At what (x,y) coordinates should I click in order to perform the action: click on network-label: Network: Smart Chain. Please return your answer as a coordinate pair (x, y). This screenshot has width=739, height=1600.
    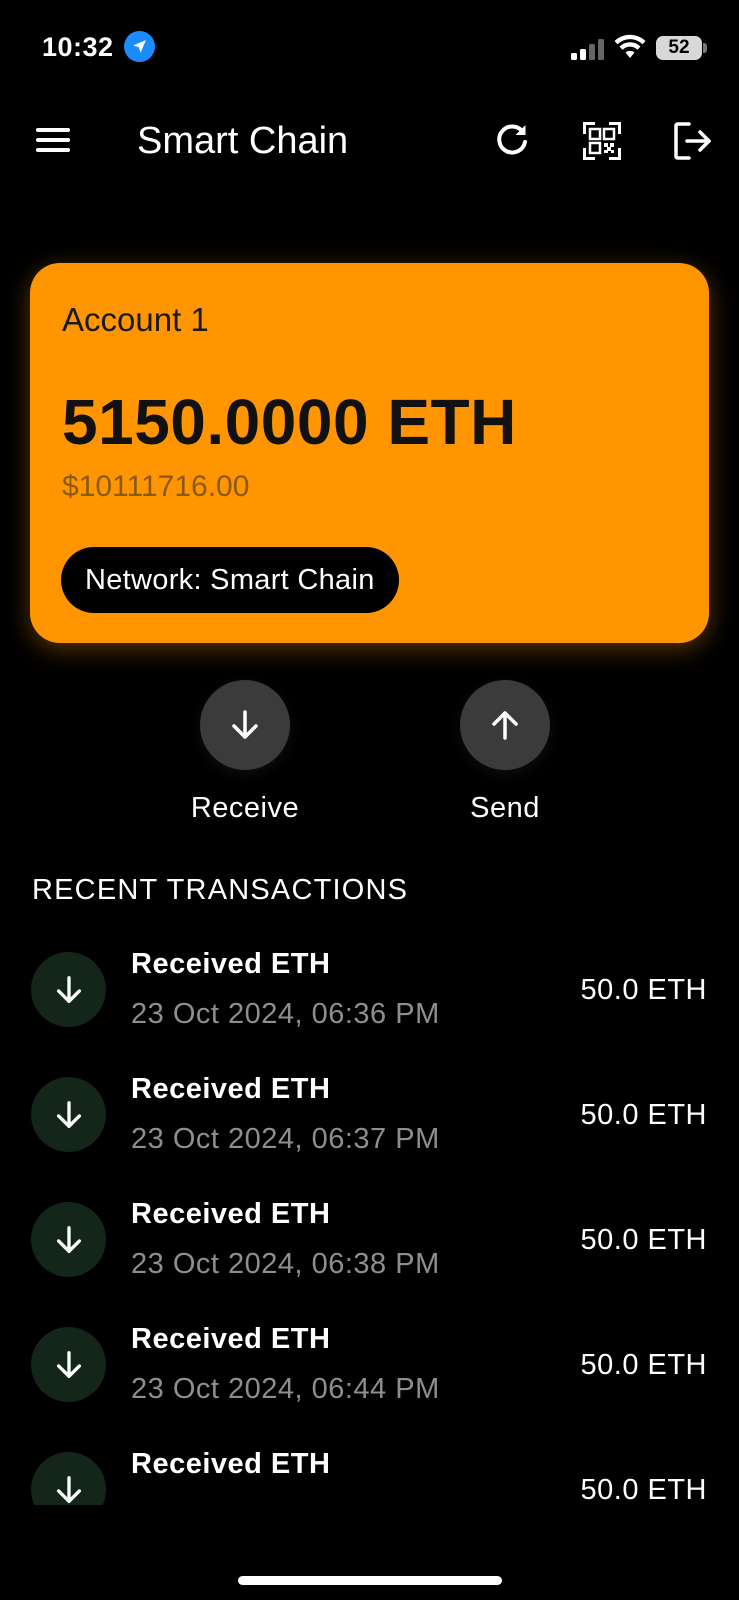
    Looking at the image, I should click on (230, 579).